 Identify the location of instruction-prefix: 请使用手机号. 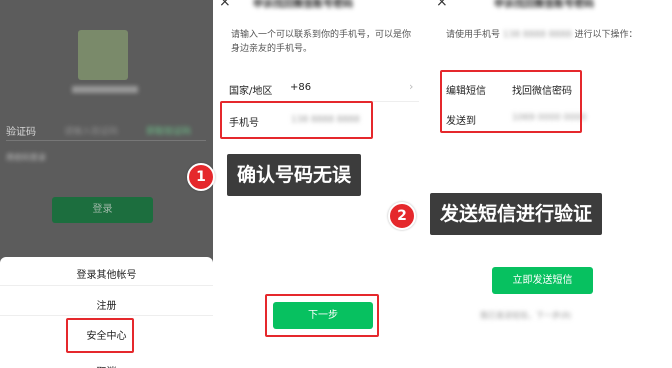
(473, 35).